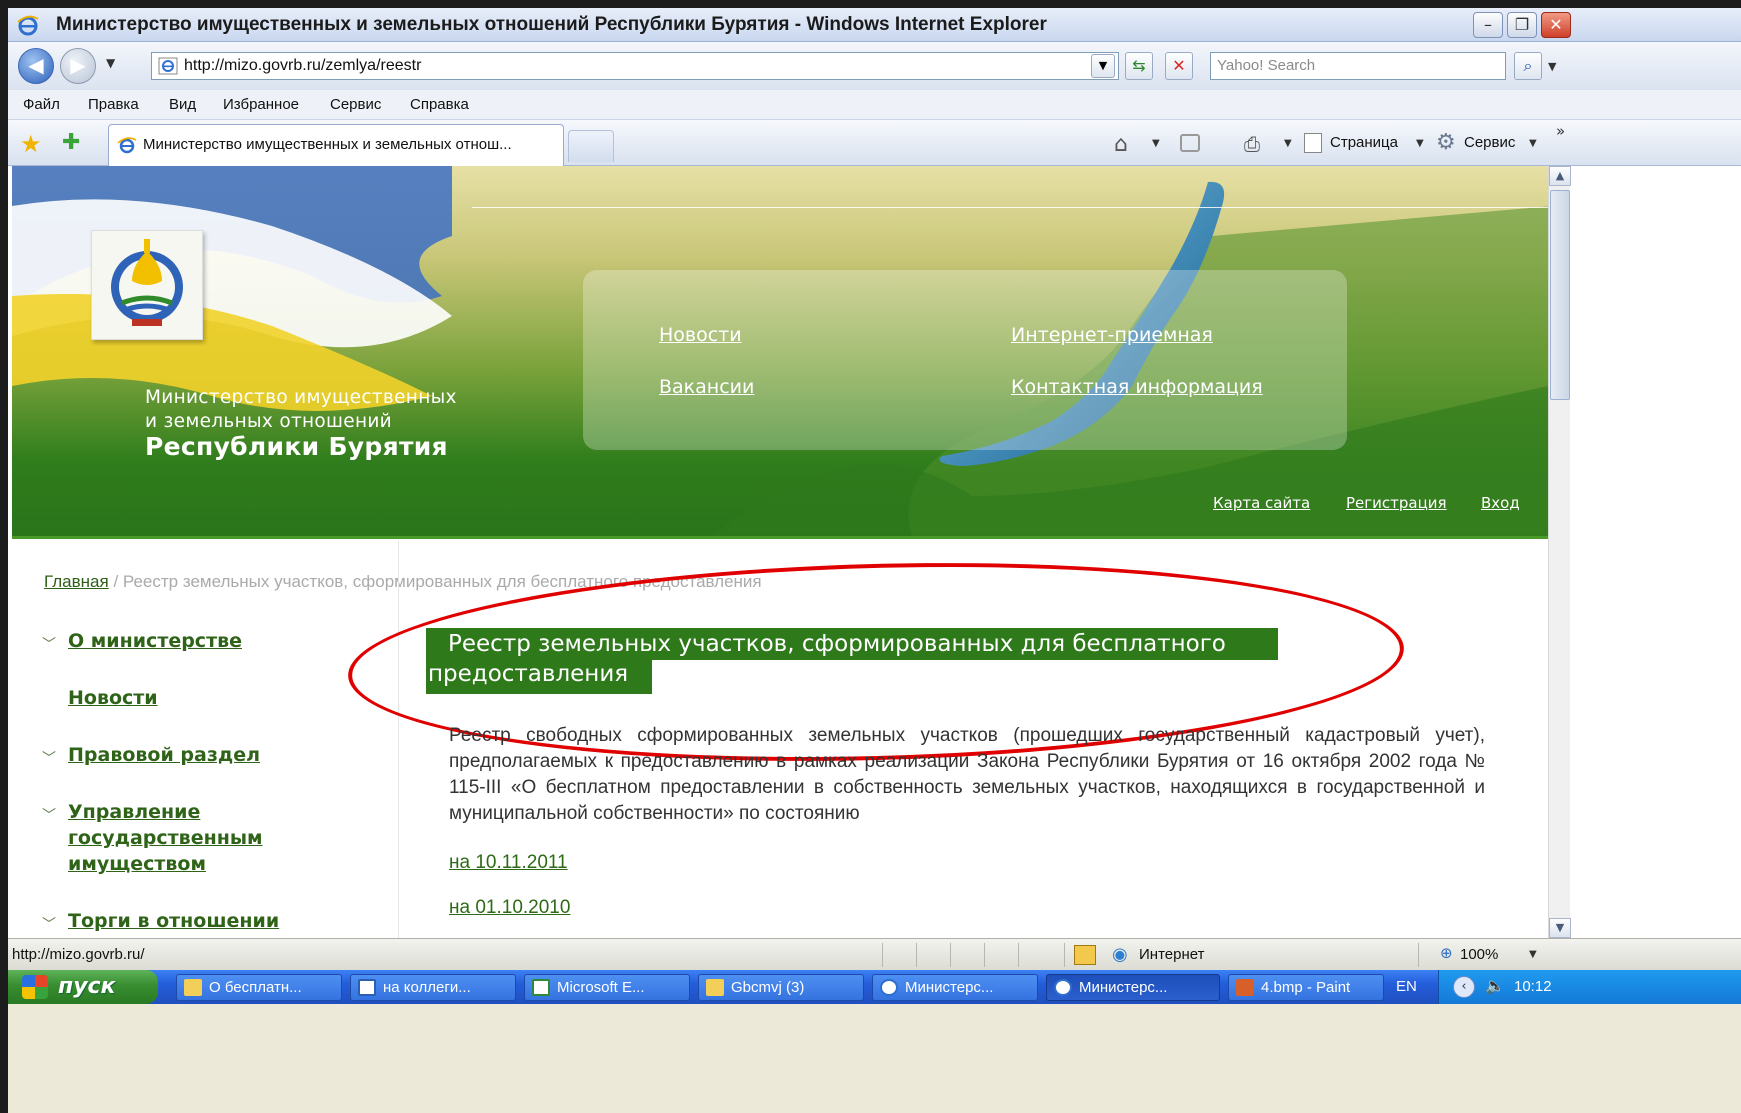 The image size is (1741, 1113). Describe the element at coordinates (1495, 985) in the screenshot. I see `speaker-icon: 🔈` at that location.